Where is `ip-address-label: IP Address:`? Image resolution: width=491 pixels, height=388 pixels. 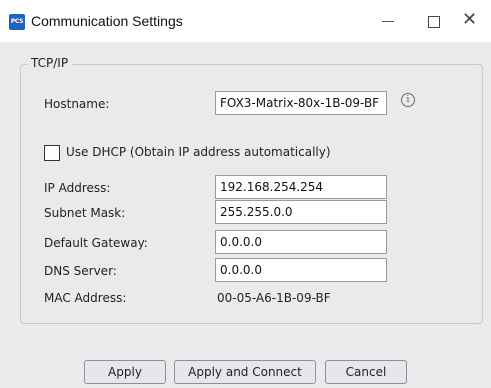
ip-address-label: IP Address: is located at coordinates (77, 188).